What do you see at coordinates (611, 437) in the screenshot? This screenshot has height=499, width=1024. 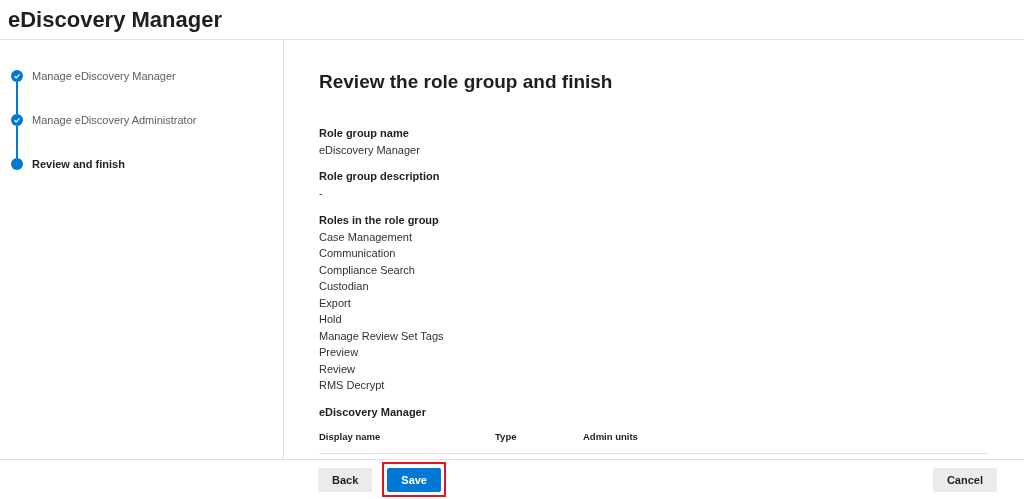 I see `column-header: Admin units` at bounding box center [611, 437].